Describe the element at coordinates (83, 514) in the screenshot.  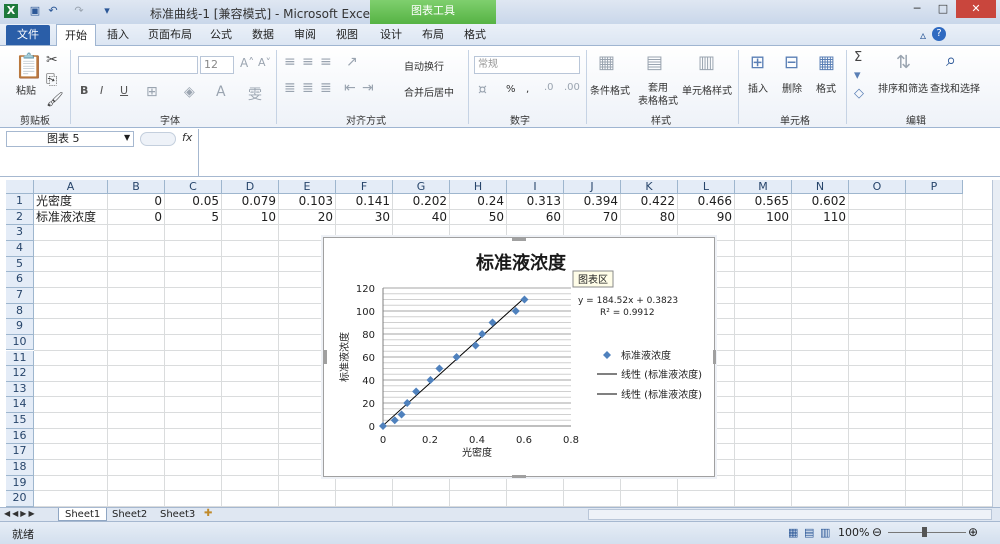
I see `sheet-tab-1: Sheet1` at that location.